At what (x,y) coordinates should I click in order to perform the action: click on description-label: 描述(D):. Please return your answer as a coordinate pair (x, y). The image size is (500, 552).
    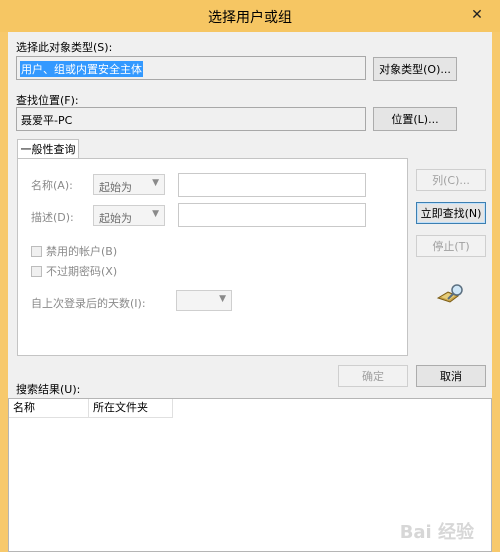
    Looking at the image, I should click on (52, 217).